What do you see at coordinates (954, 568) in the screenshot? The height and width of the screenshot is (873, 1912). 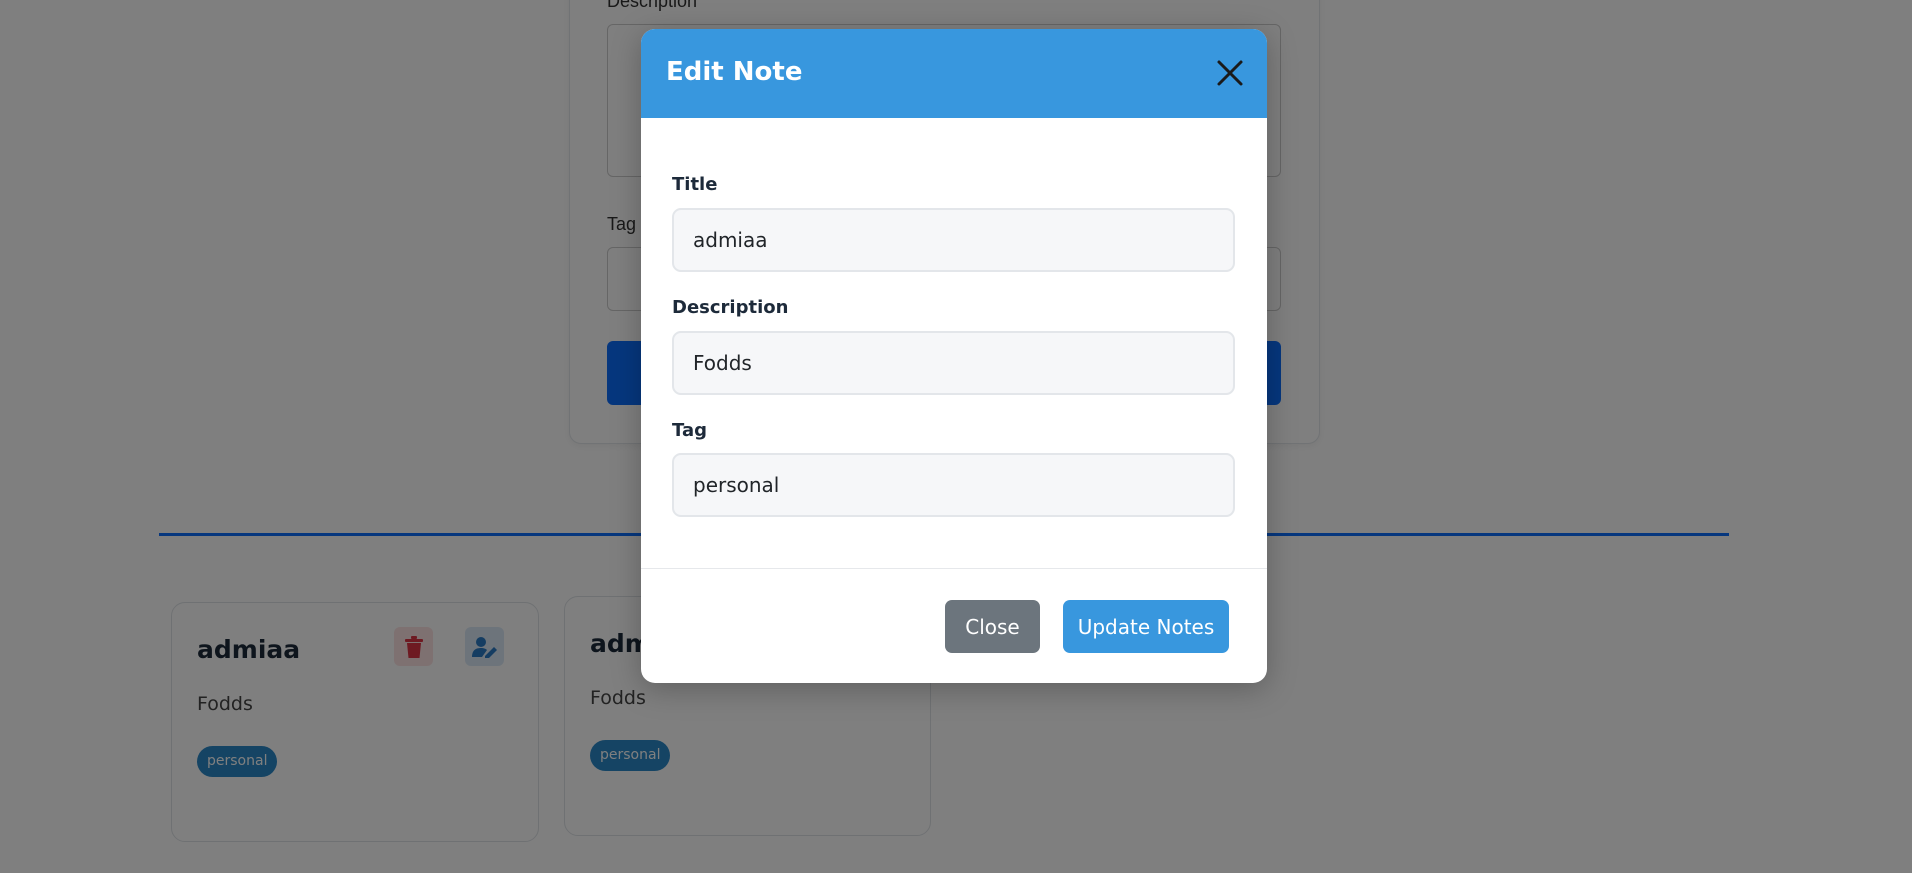 I see `modal-footer-divider` at bounding box center [954, 568].